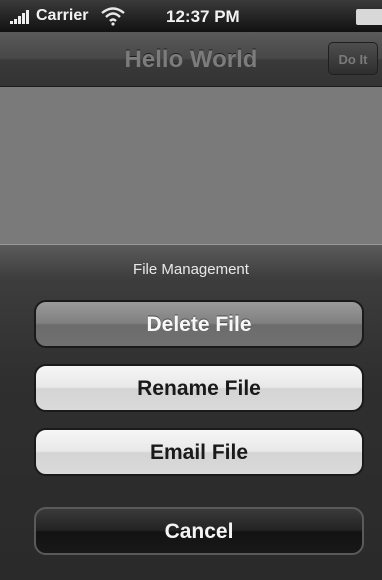 The width and height of the screenshot is (382, 580). Describe the element at coordinates (203, 16) in the screenshot. I see `clock-time: 12:37 PM` at that location.